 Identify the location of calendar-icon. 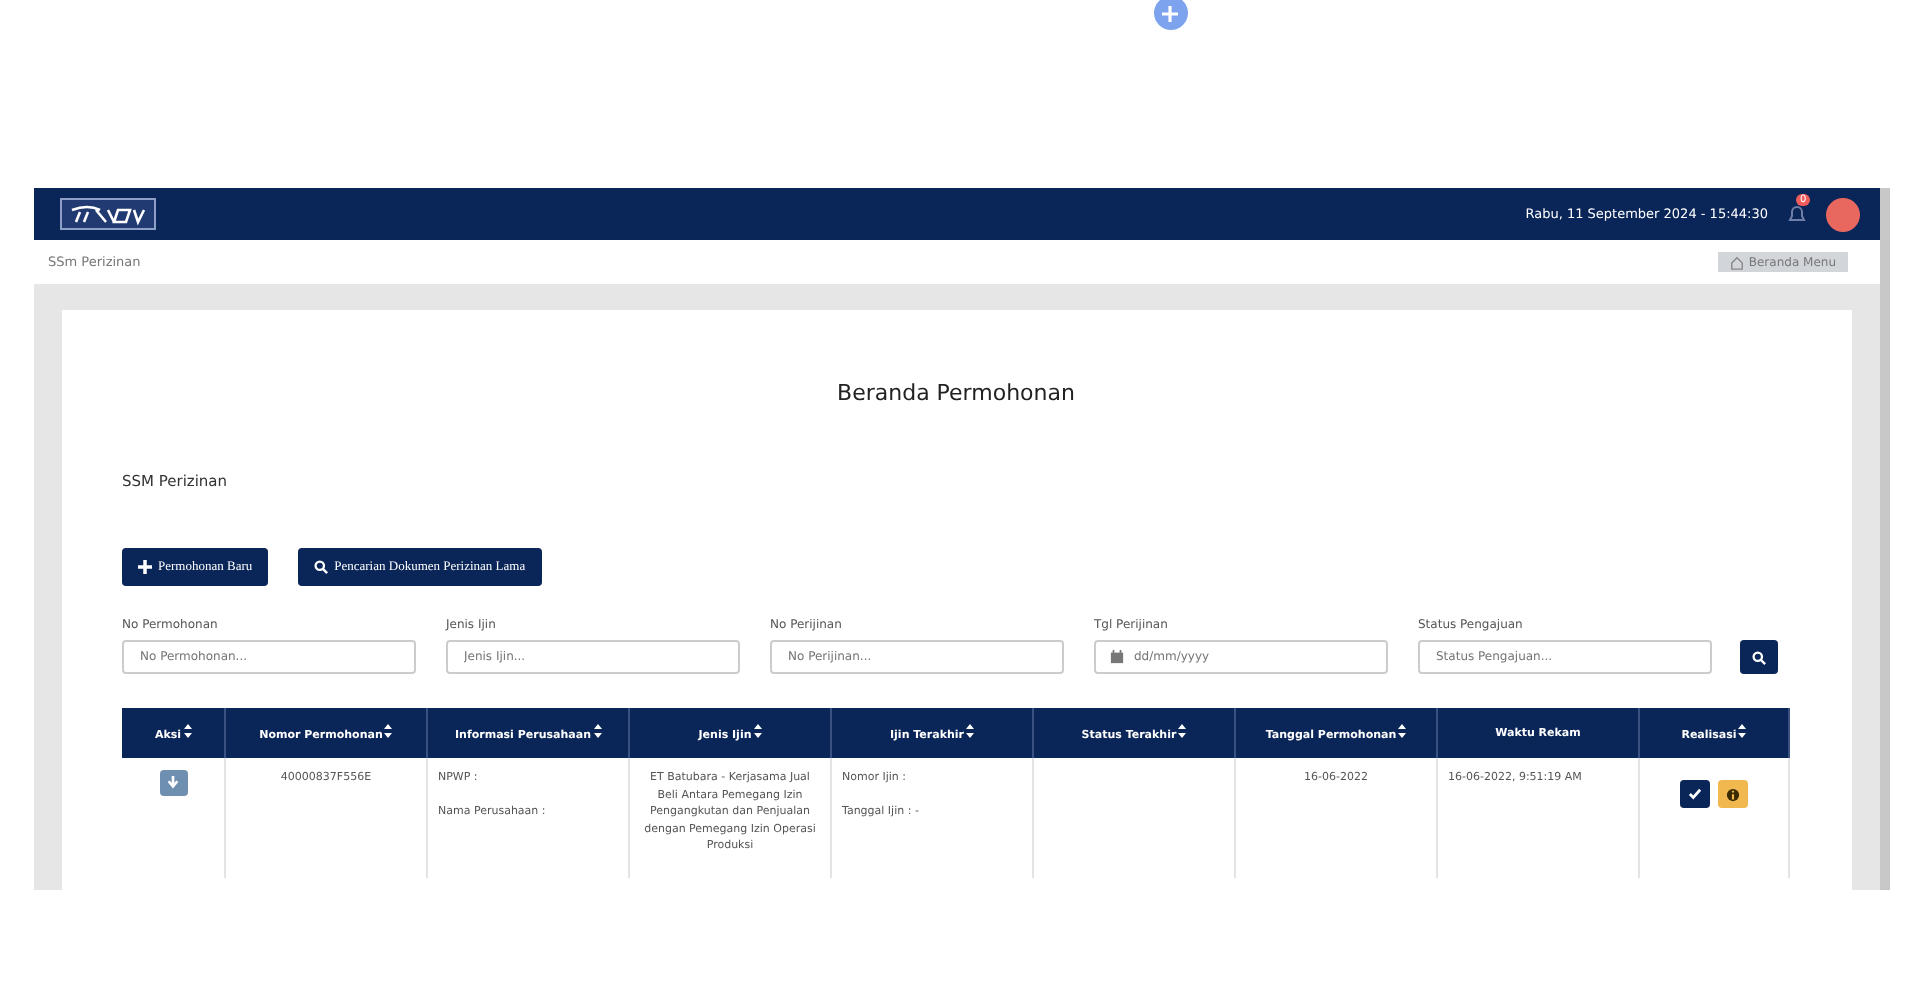
(1117, 657).